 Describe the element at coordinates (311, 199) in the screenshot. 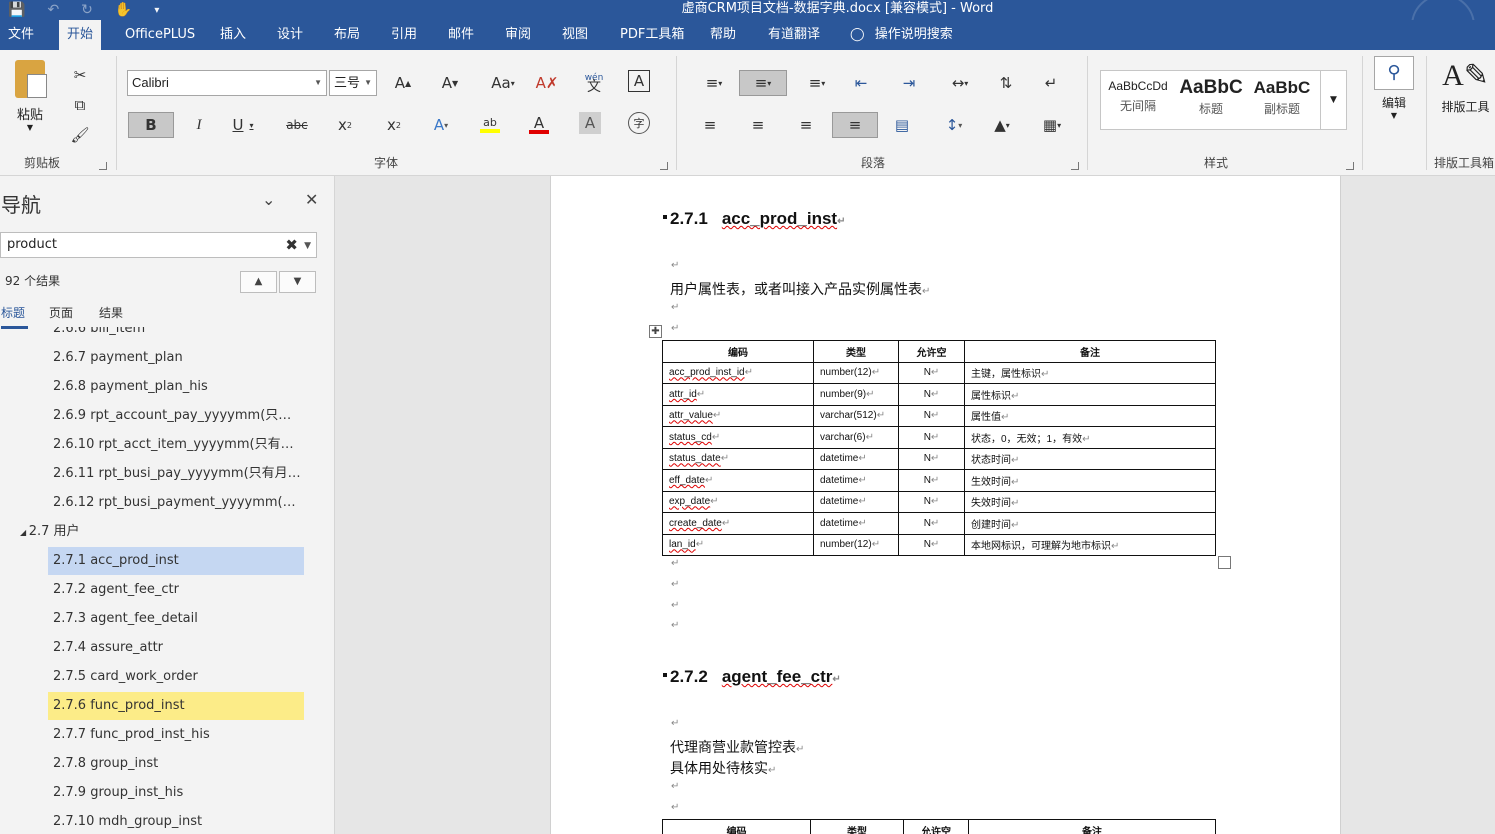

I see `close-icon: ✕` at that location.